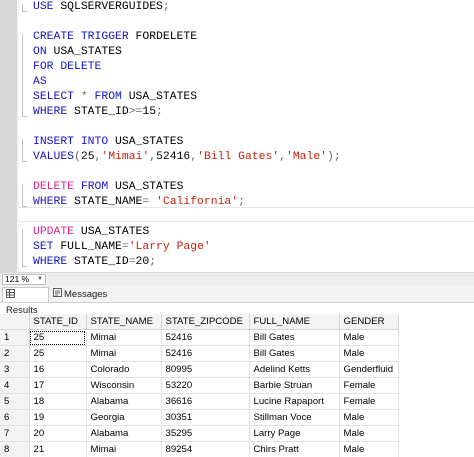 This screenshot has width=474, height=457. Describe the element at coordinates (369, 322) in the screenshot. I see `column-header: GENDER` at that location.